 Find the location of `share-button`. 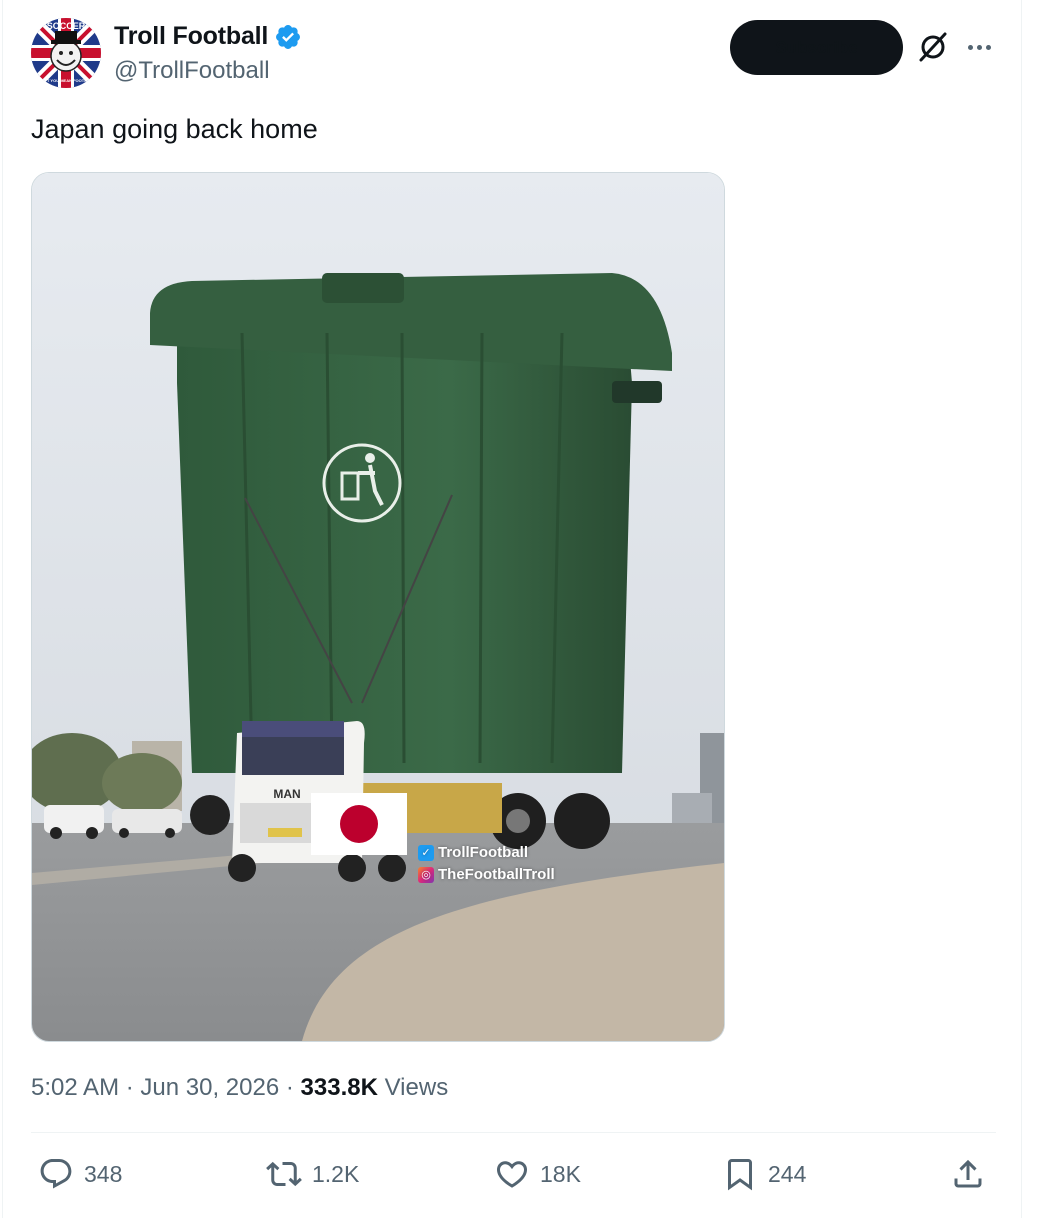

share-button is located at coordinates (968, 1174).